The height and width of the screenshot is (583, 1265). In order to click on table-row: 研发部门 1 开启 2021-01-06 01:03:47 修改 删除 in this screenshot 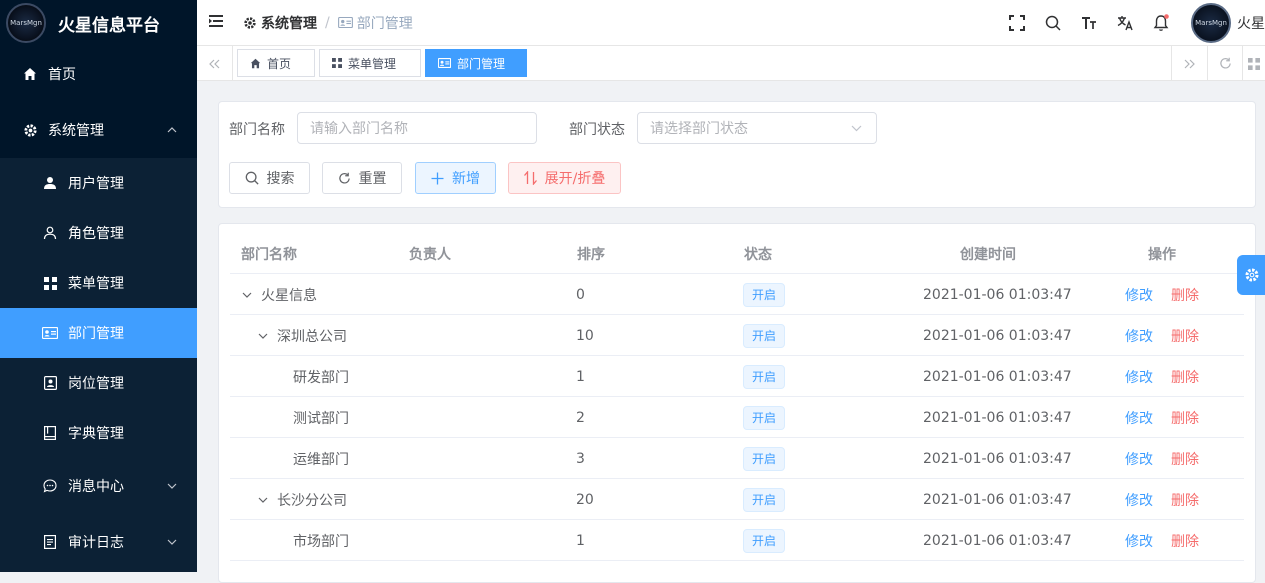, I will do `click(737, 376)`.